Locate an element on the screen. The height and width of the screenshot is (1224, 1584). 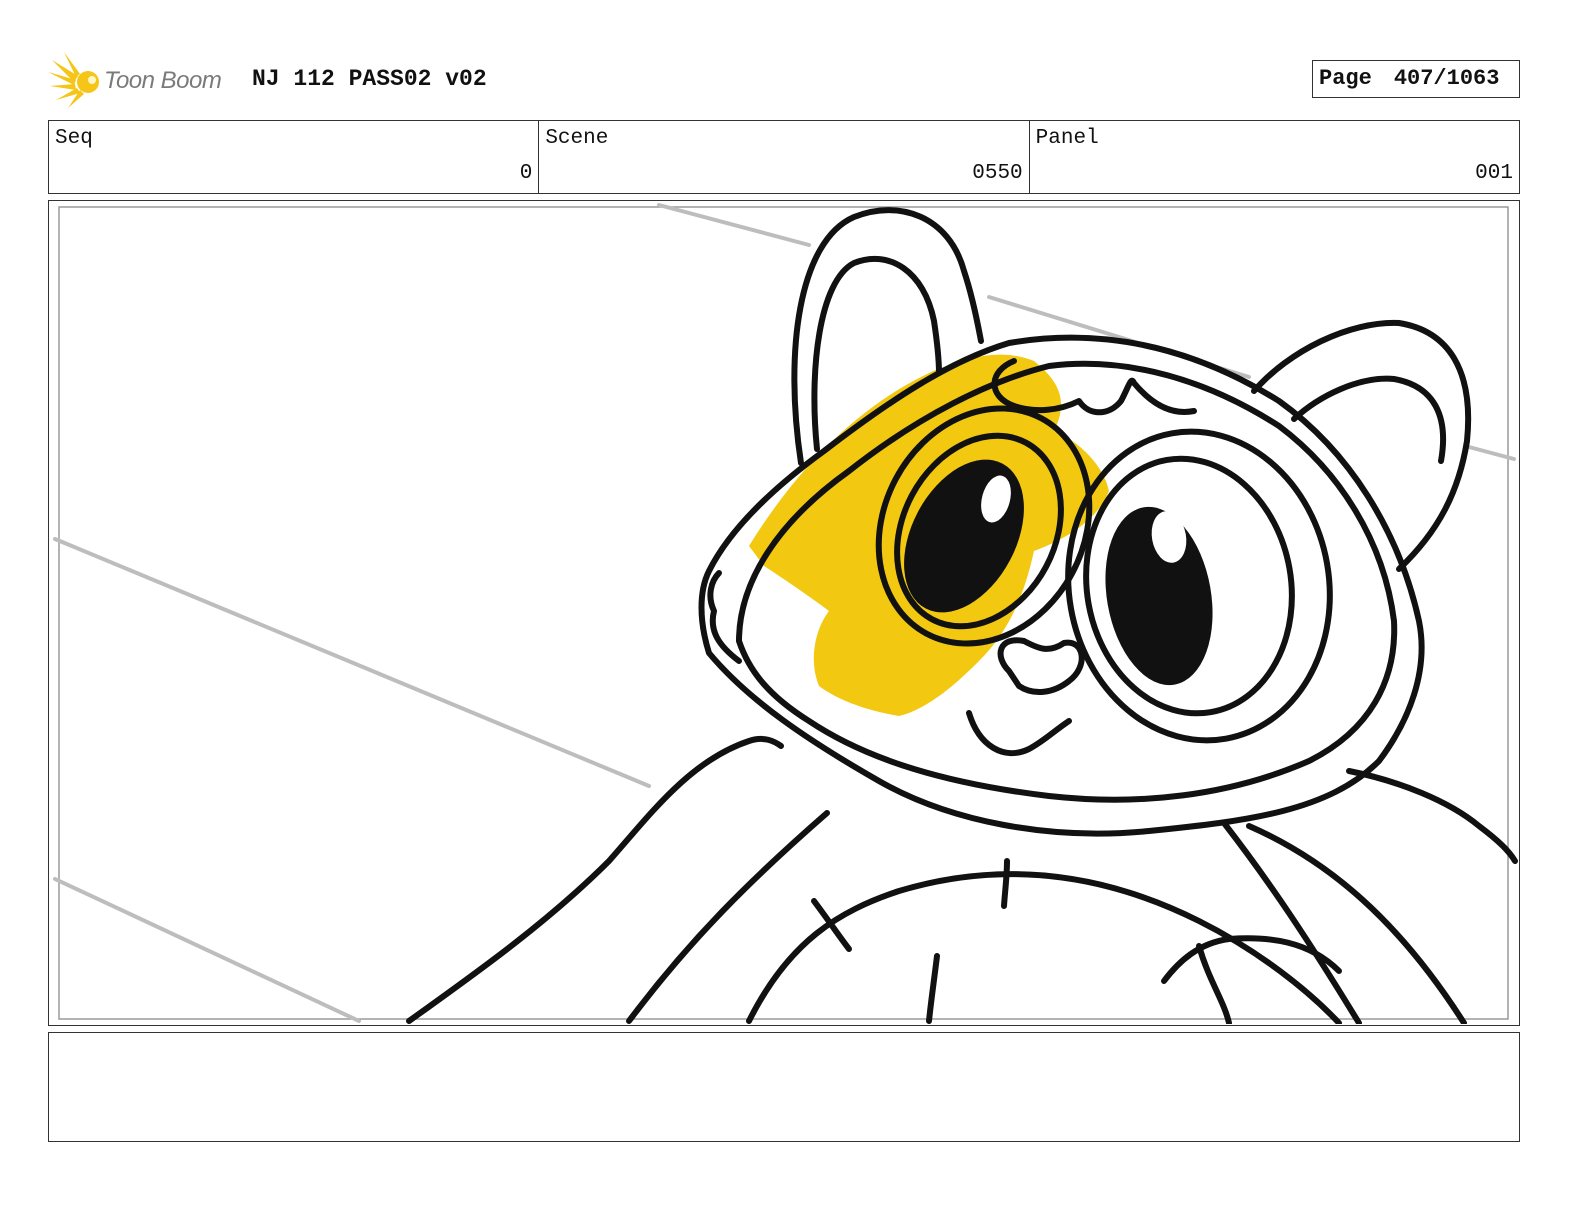
scene-label: Scene is located at coordinates (577, 138).